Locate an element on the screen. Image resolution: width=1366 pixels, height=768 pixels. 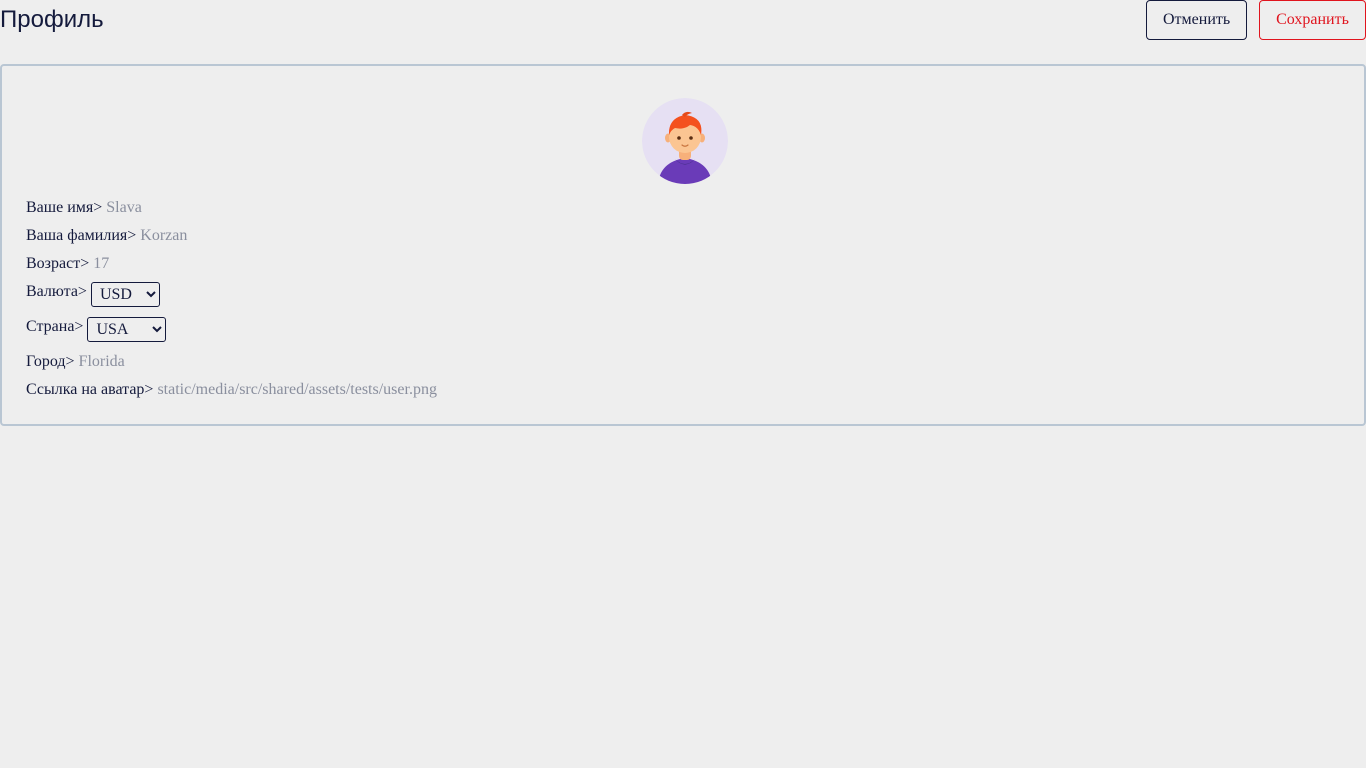
currency-select: USD is located at coordinates (125, 294).